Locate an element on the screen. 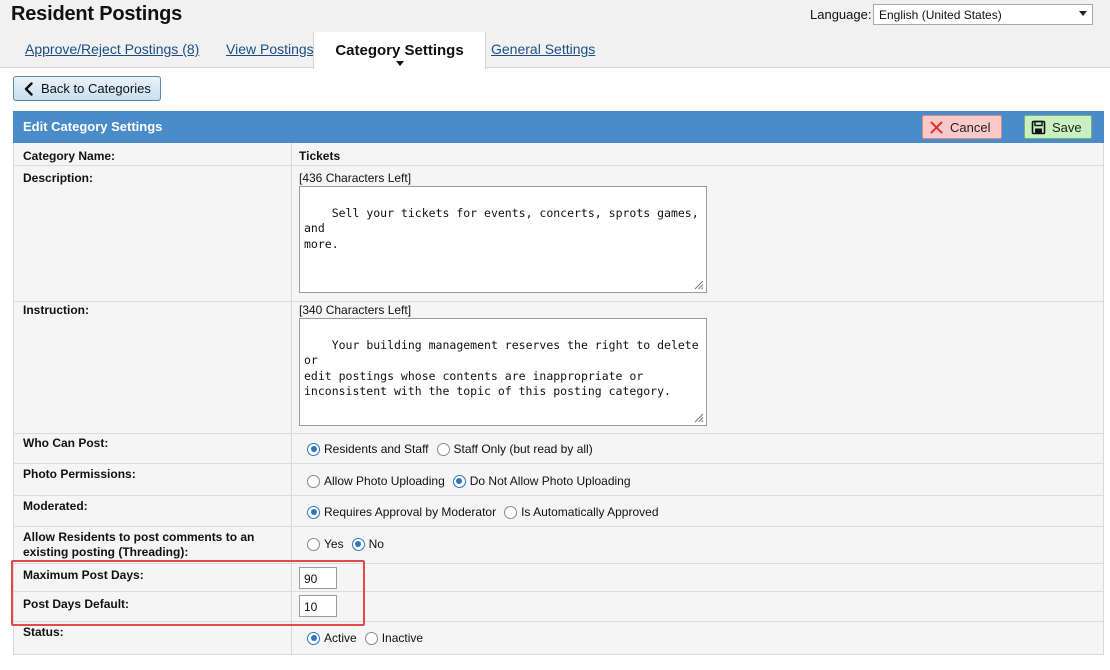 The image size is (1110, 670). tab-approve-reject-postings: Approve/Reject Postings (8) is located at coordinates (112, 49).